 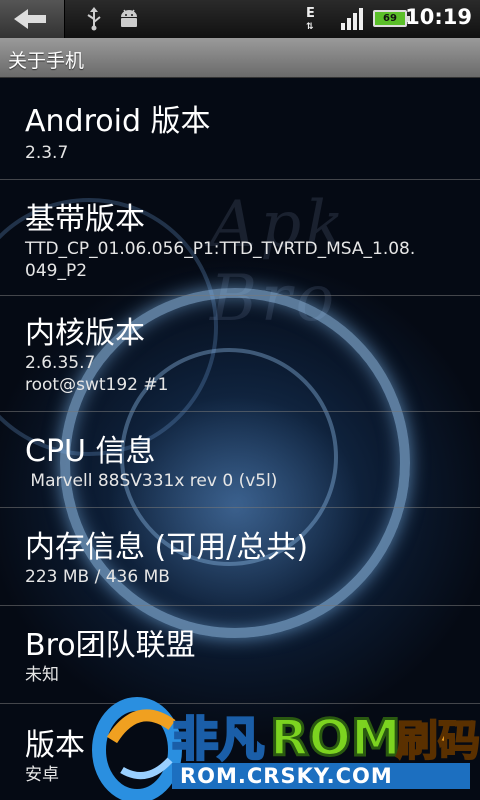 I want to click on item-title: 内存信息 (可用/总共), so click(x=167, y=547).